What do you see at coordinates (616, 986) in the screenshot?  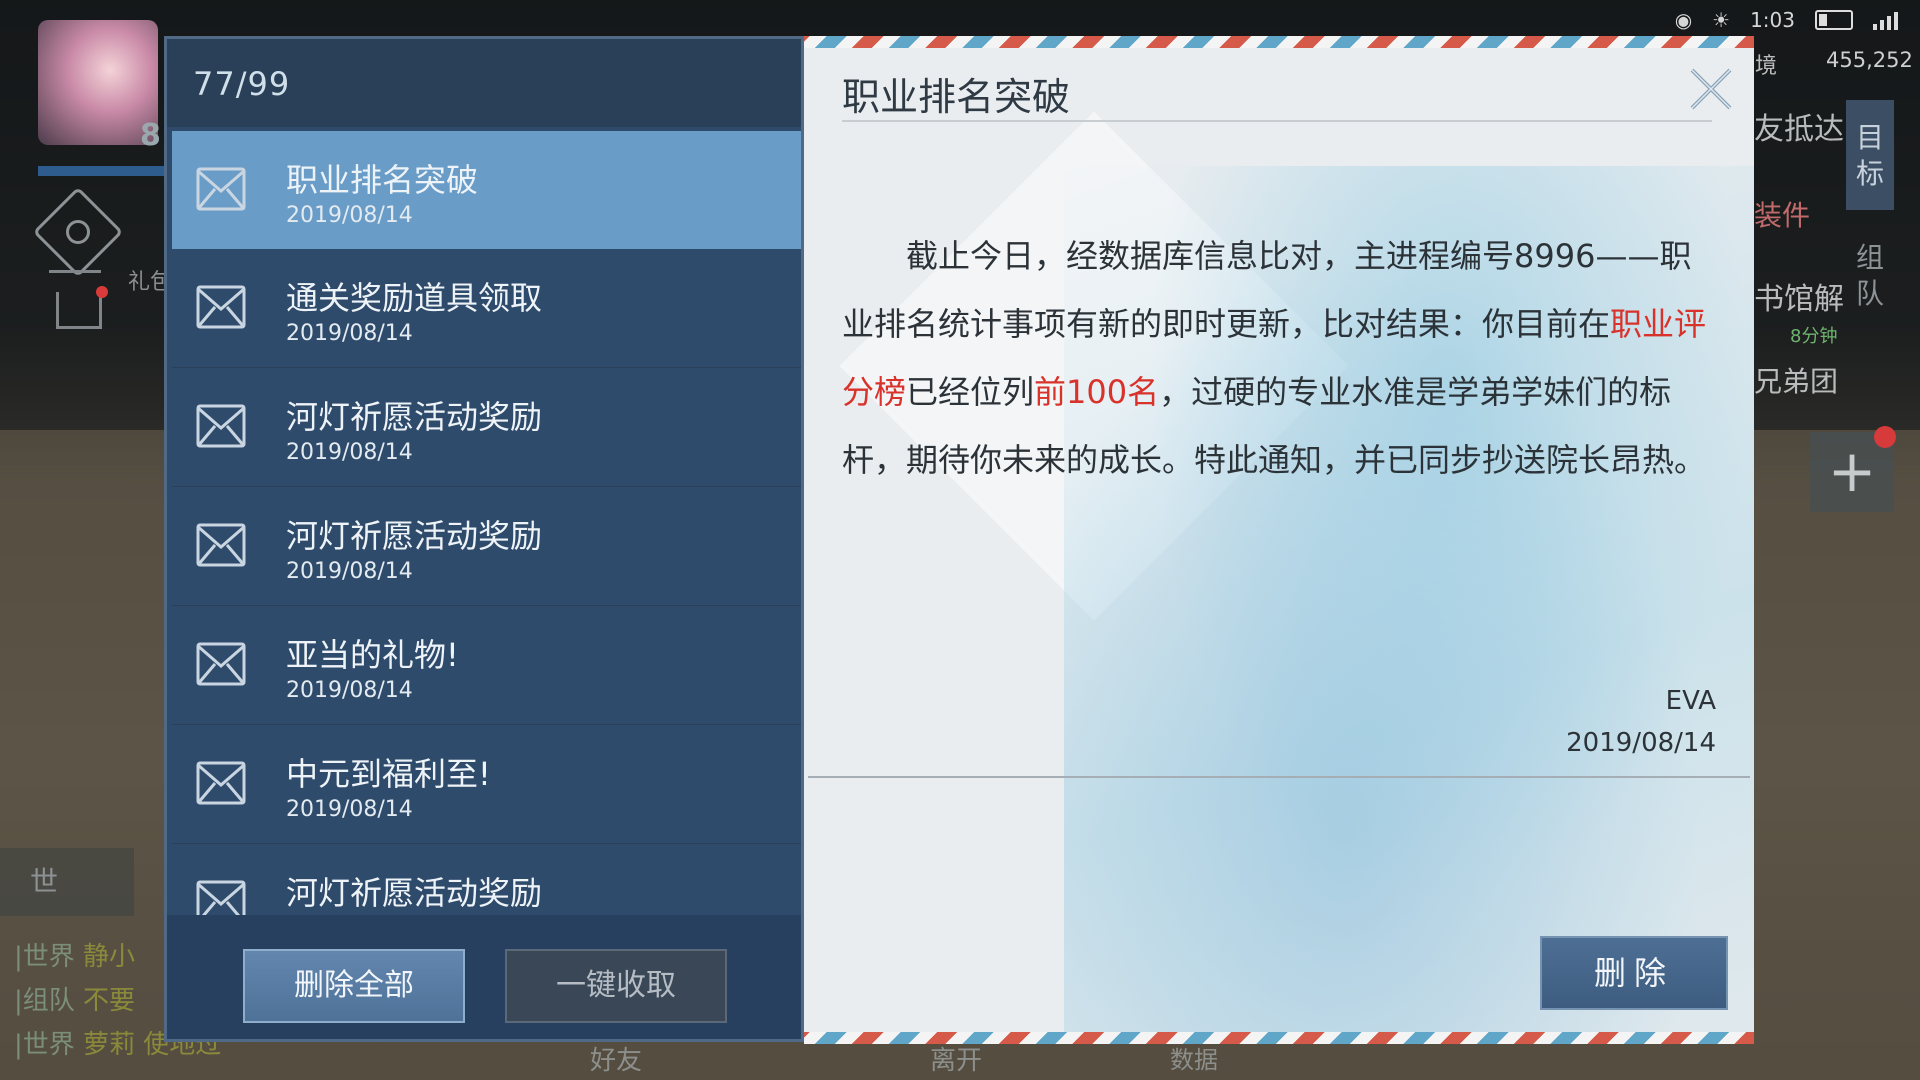 I see `collect-all-button: 一键收取` at bounding box center [616, 986].